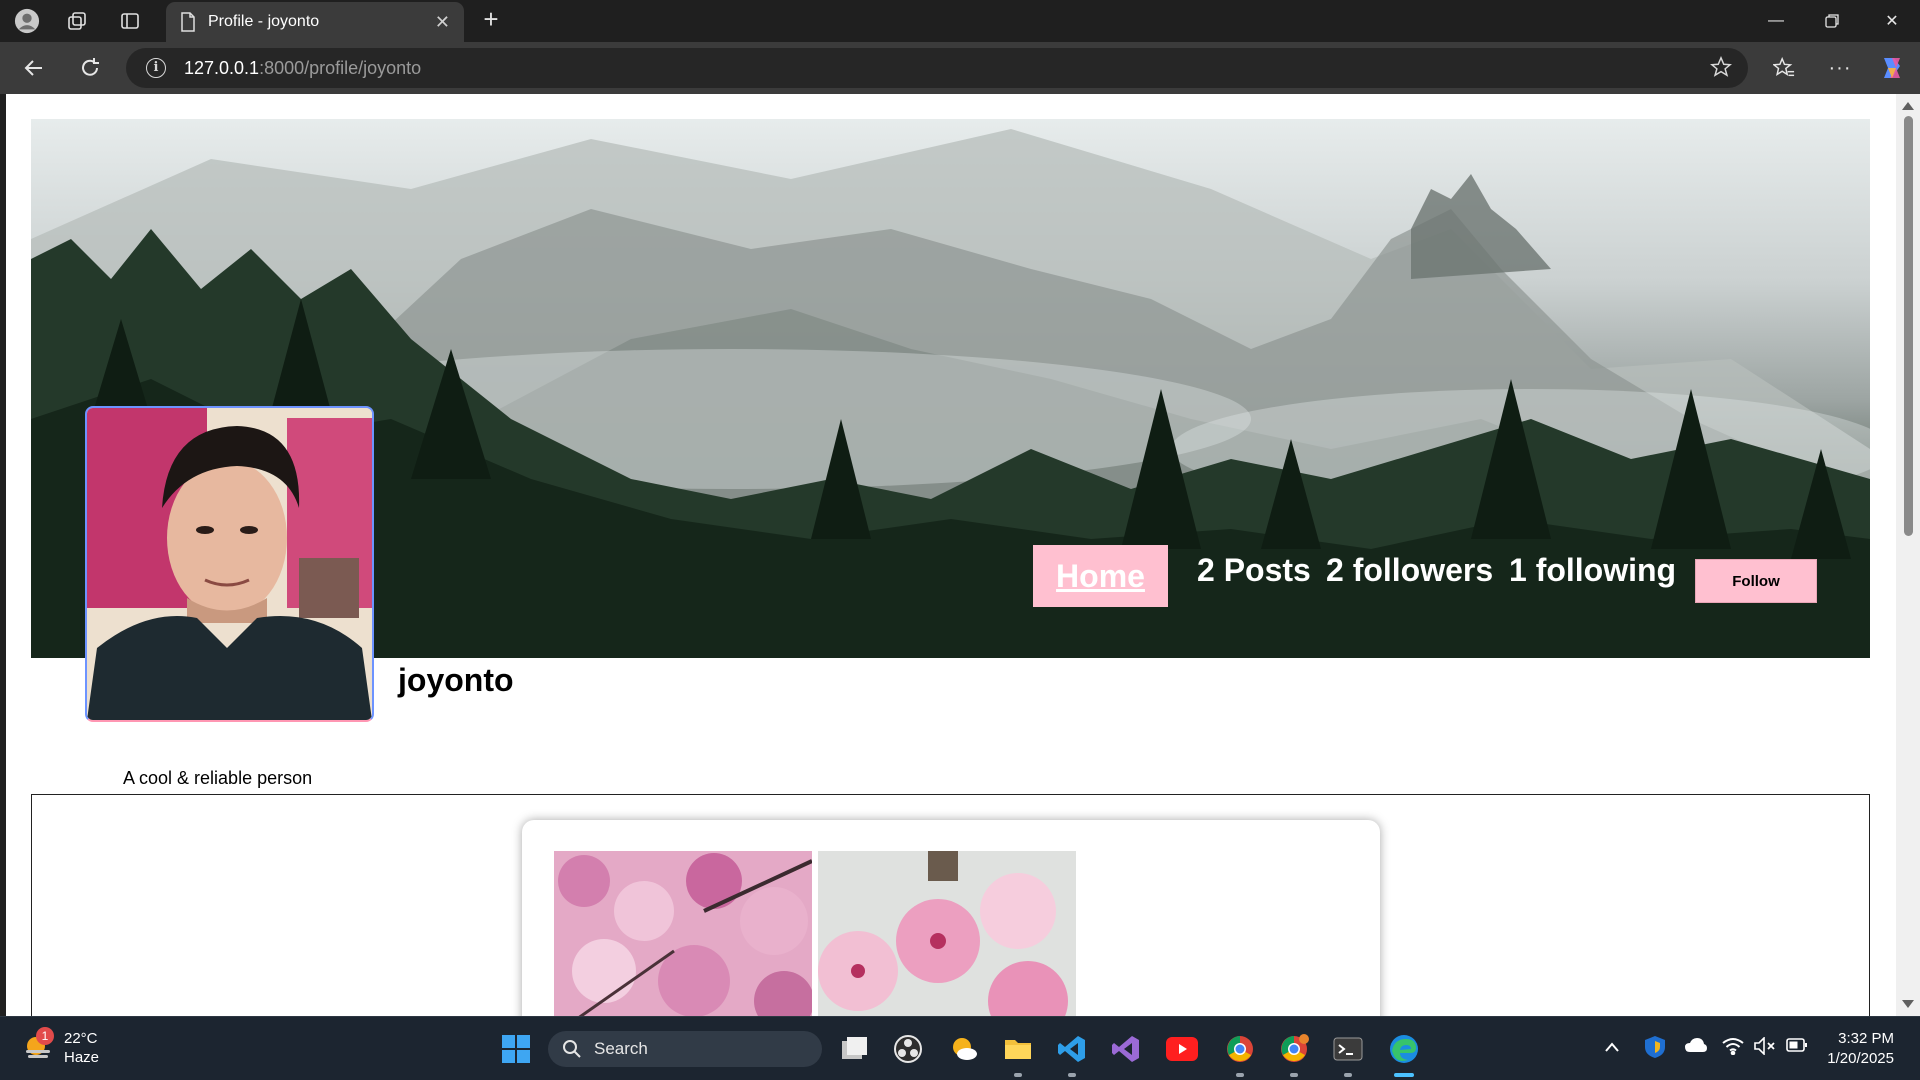  I want to click on minimize-icon: —, so click(1776, 21).